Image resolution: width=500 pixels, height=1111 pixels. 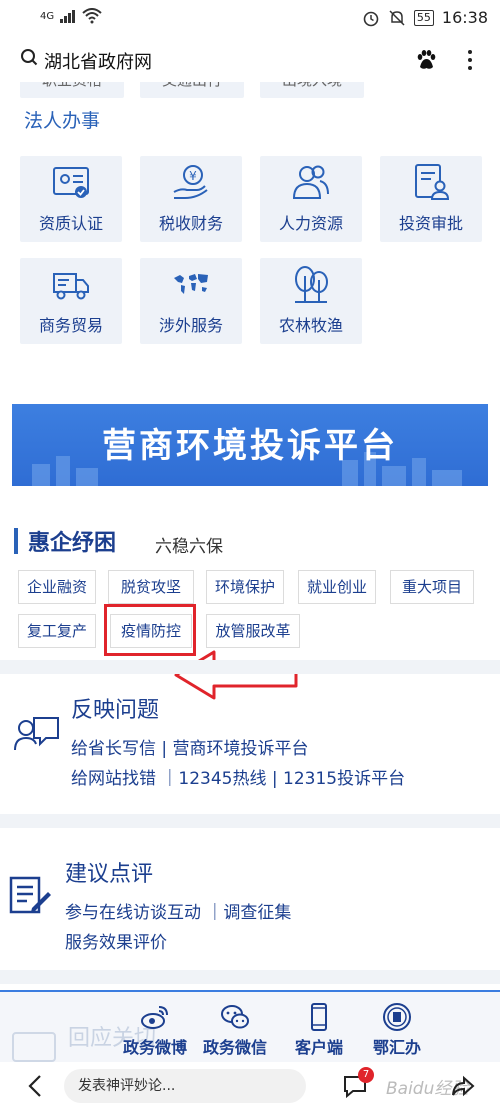 What do you see at coordinates (151, 587) in the screenshot?
I see `tag-poverty-alleviation: 脱贫攻坚` at bounding box center [151, 587].